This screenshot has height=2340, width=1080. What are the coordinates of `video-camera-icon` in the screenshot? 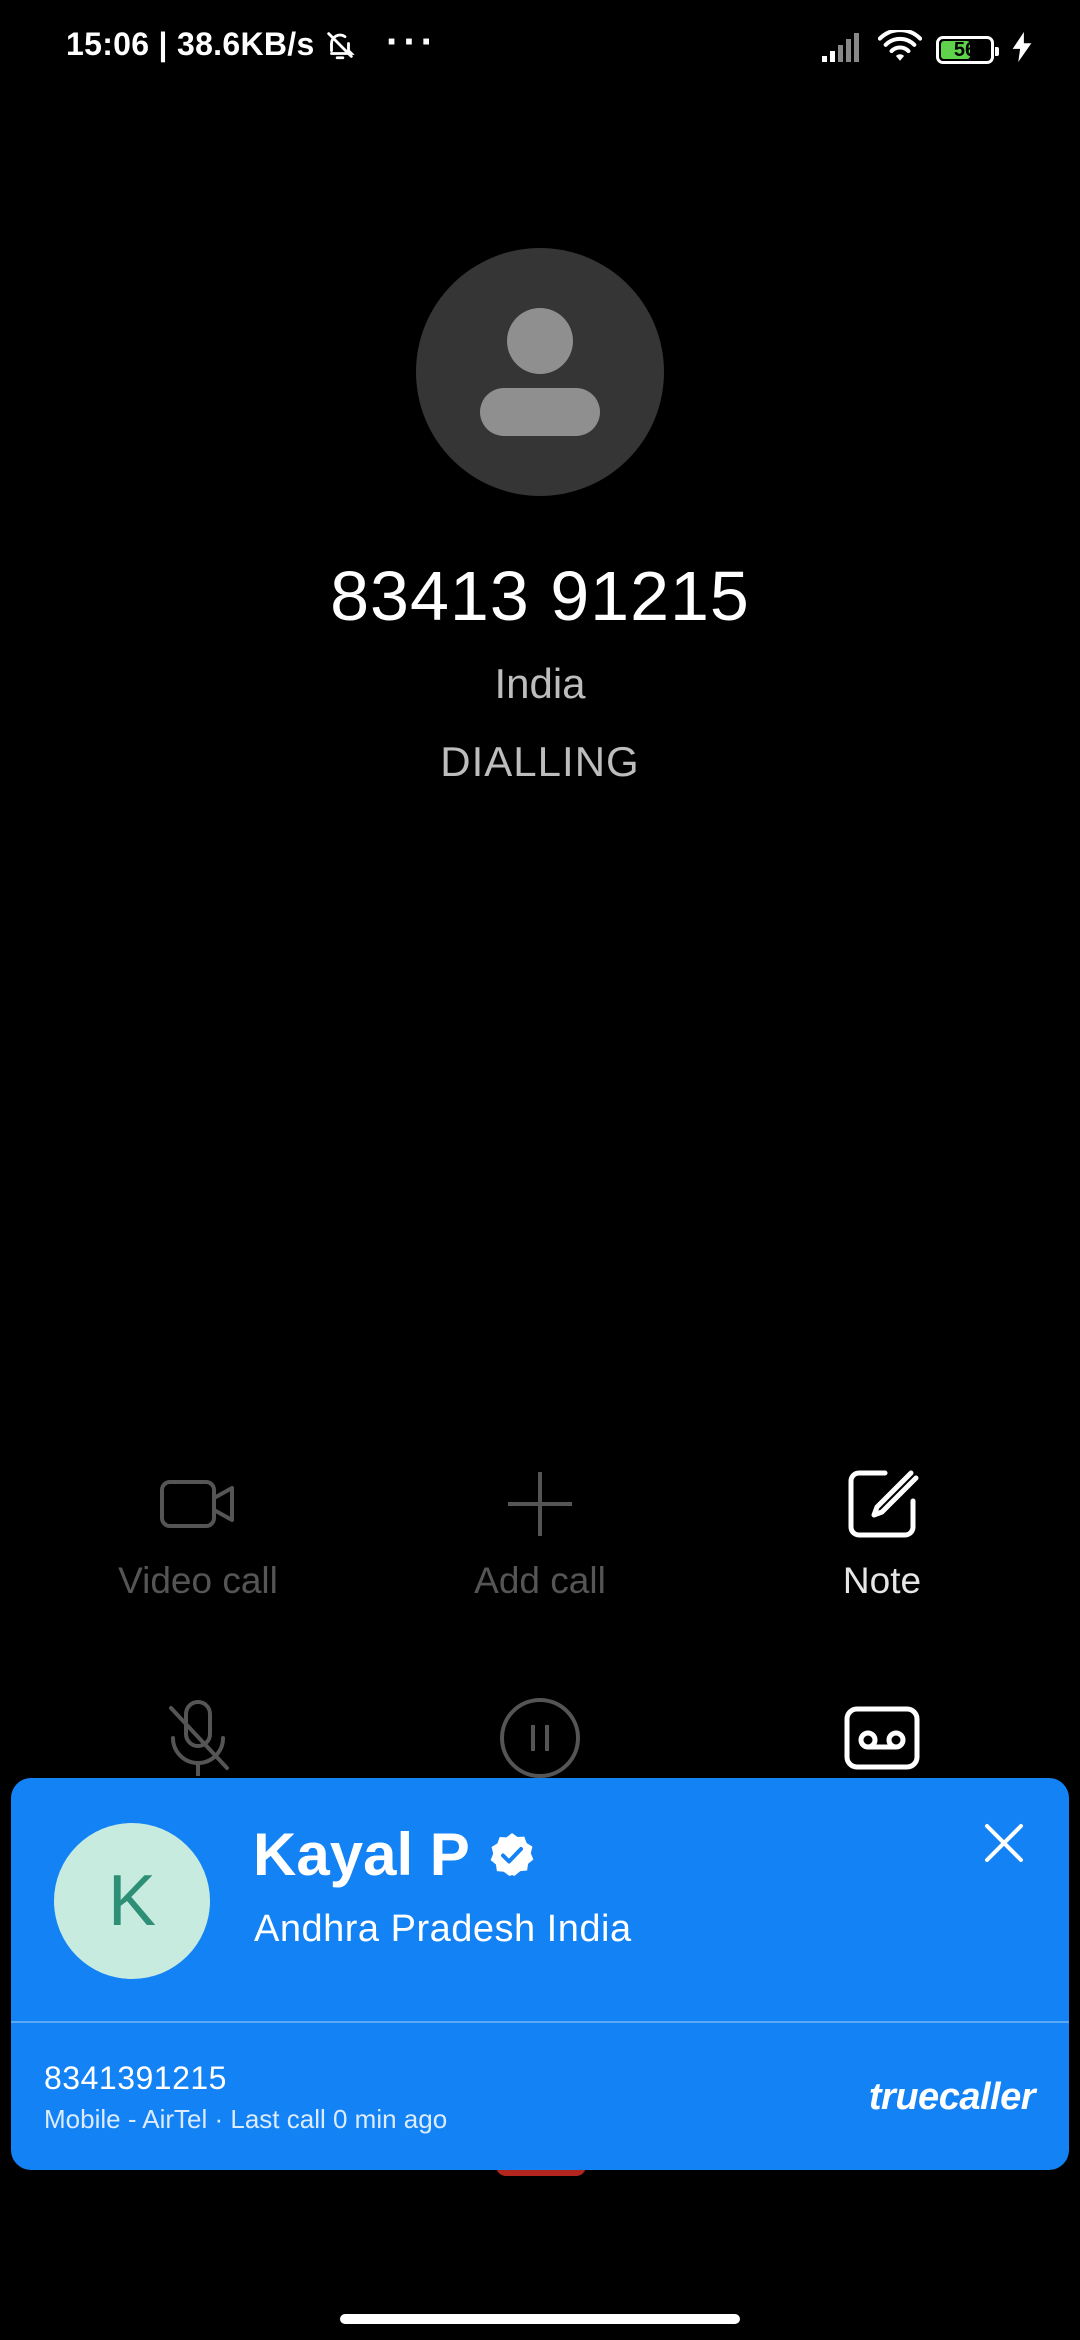 It's located at (197, 1504).